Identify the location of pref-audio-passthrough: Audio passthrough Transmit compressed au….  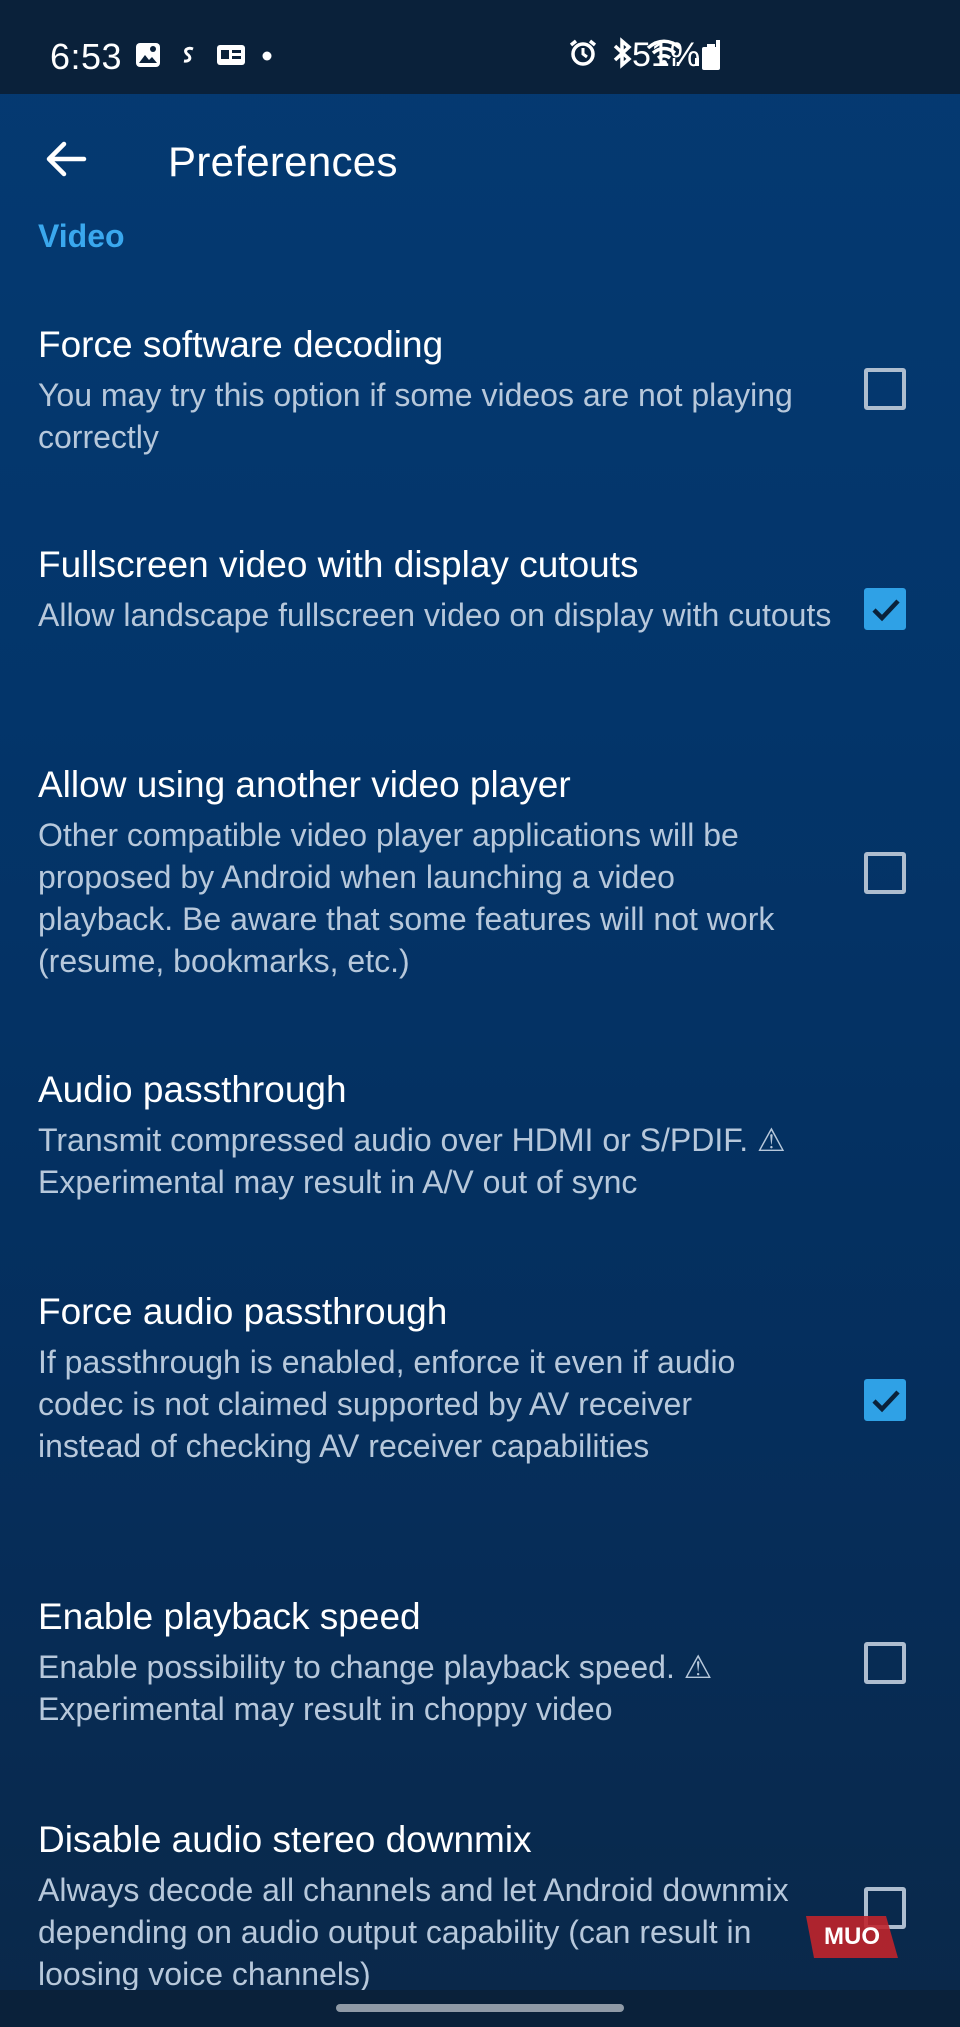
(480, 1135).